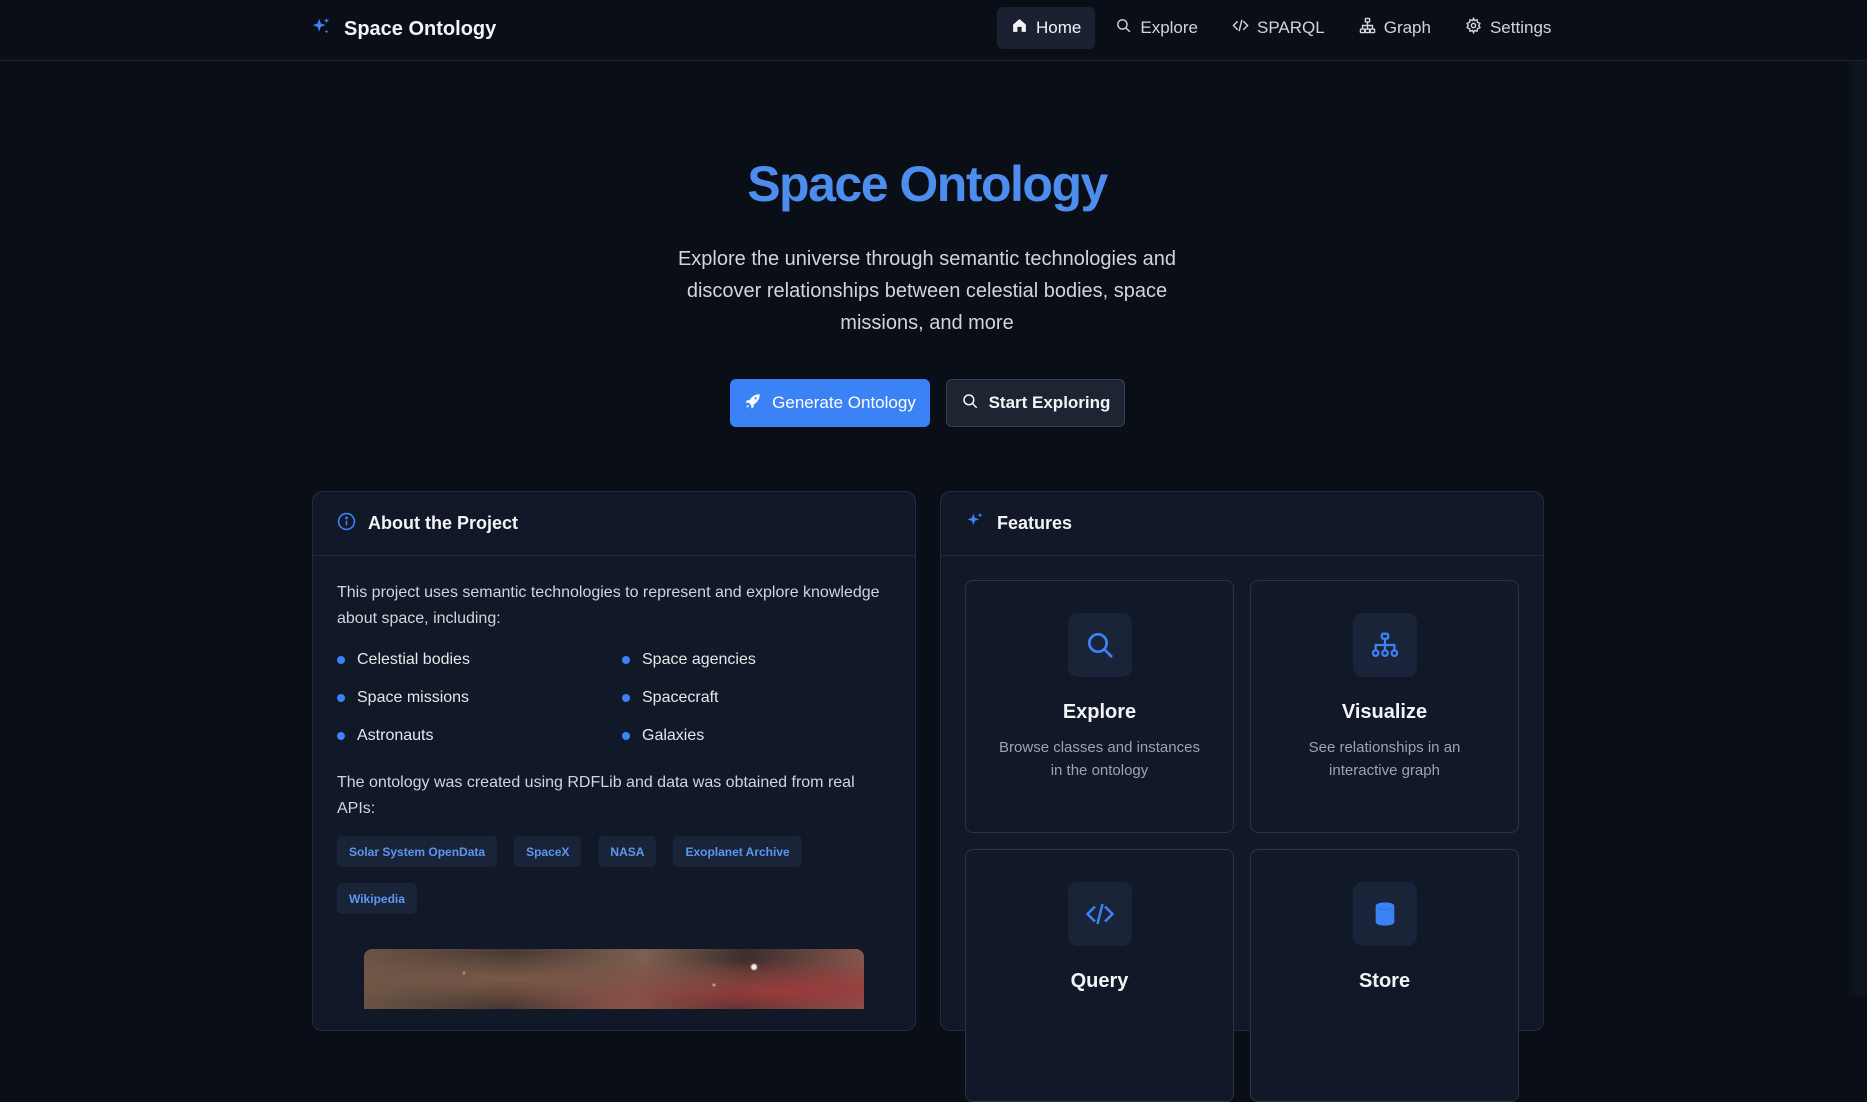 This screenshot has width=1867, height=1102. What do you see at coordinates (420, 28) in the screenshot?
I see `brand-title: Space Ontology` at bounding box center [420, 28].